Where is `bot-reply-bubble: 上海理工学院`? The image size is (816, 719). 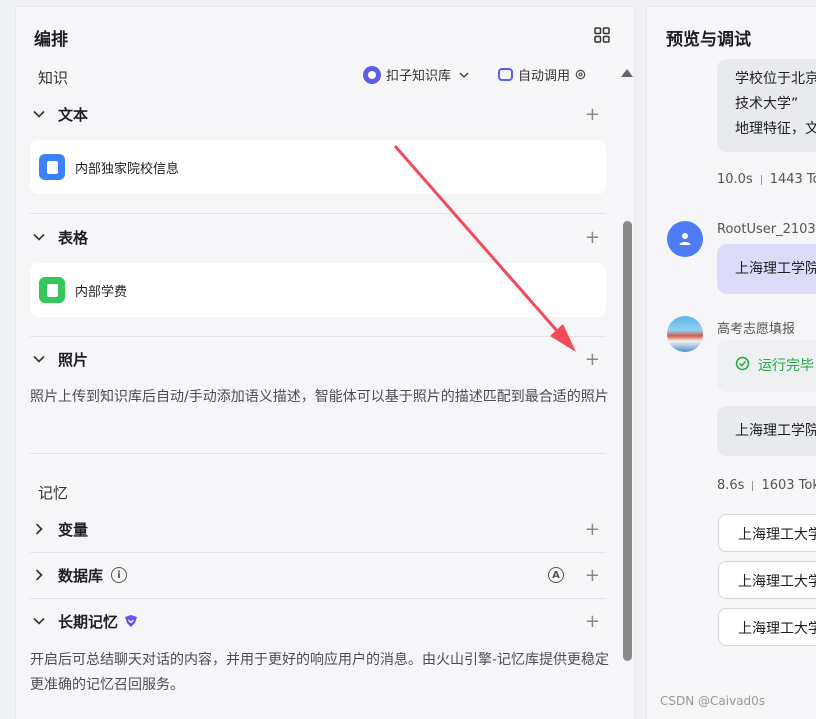
bot-reply-bubble: 上海理工学院 is located at coordinates (766, 431).